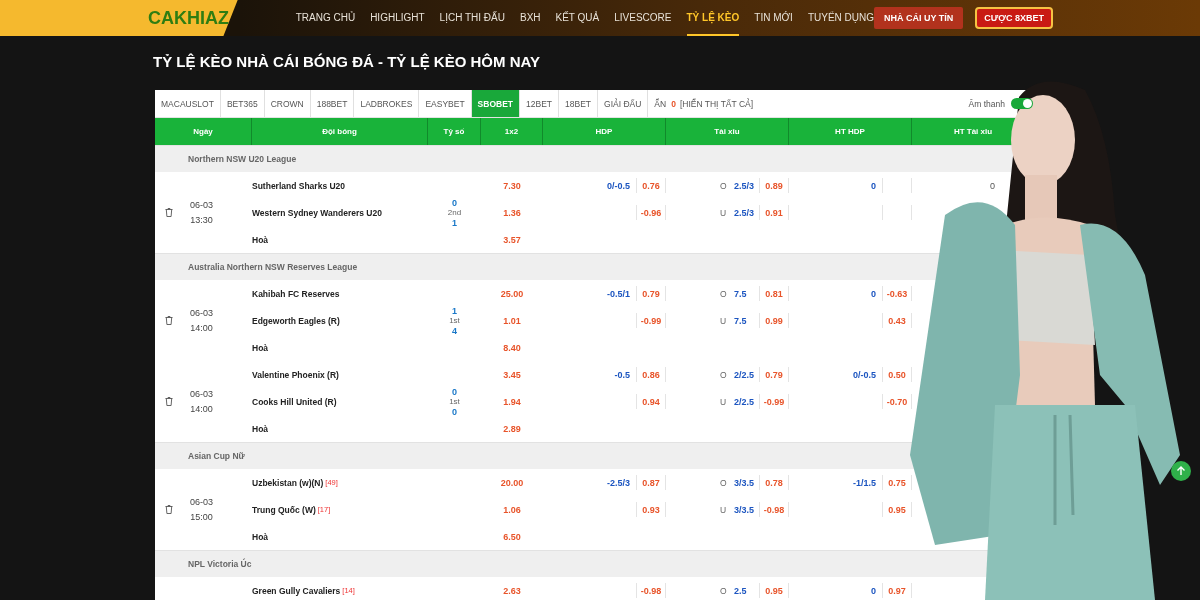 The image size is (1200, 600). Describe the element at coordinates (713, 18) in the screenshot. I see `nav-link: TỶ LỆ KÈO` at that location.